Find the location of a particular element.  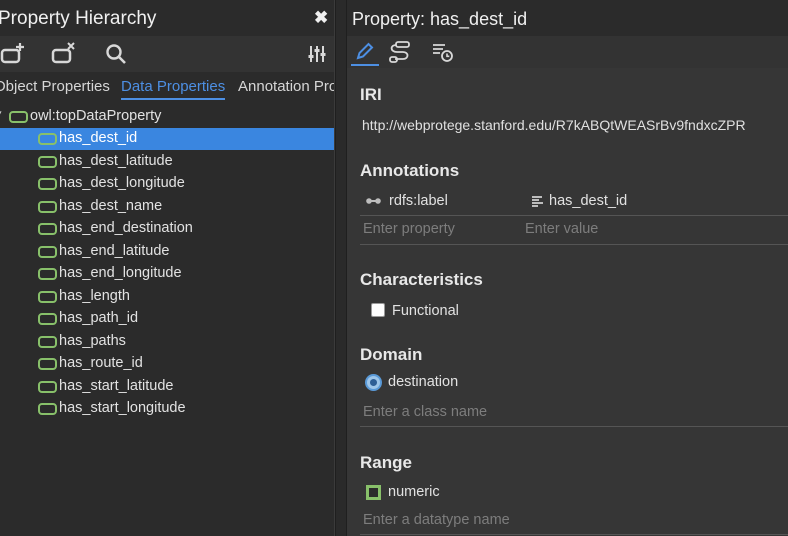

delete-property-icon is located at coordinates (64, 54).